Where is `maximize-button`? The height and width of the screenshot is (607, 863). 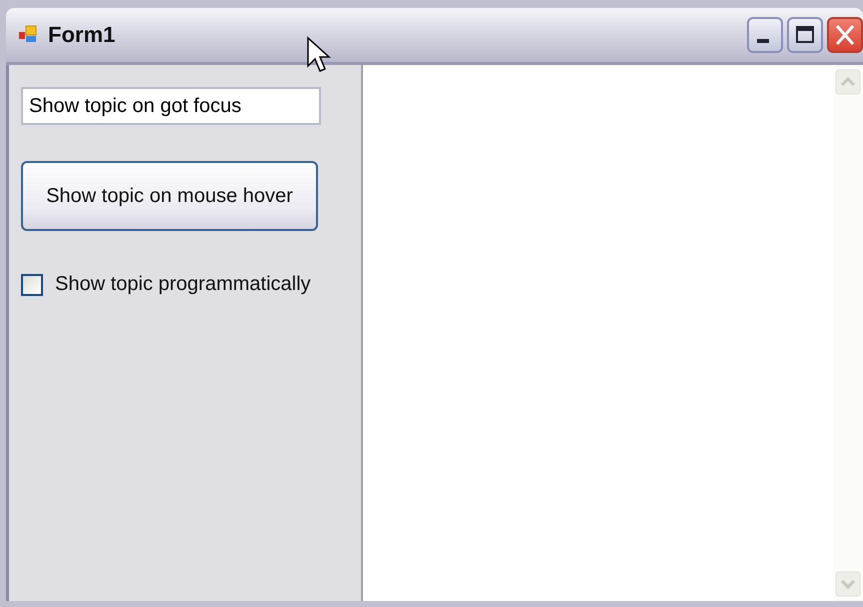
maximize-button is located at coordinates (805, 35).